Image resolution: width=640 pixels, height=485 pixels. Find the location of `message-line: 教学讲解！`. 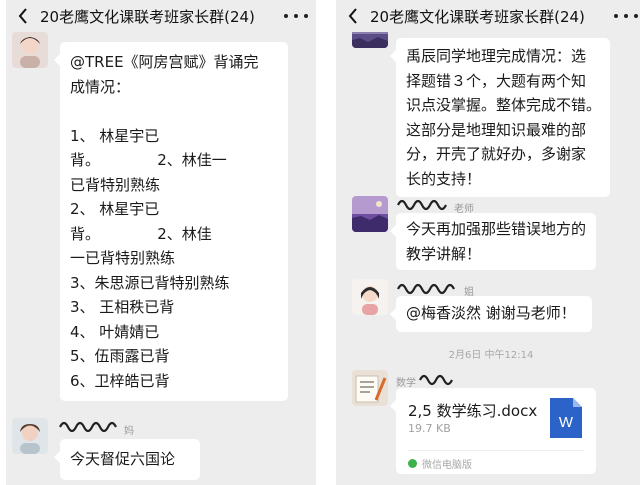

message-line: 教学讲解！ is located at coordinates (444, 253).